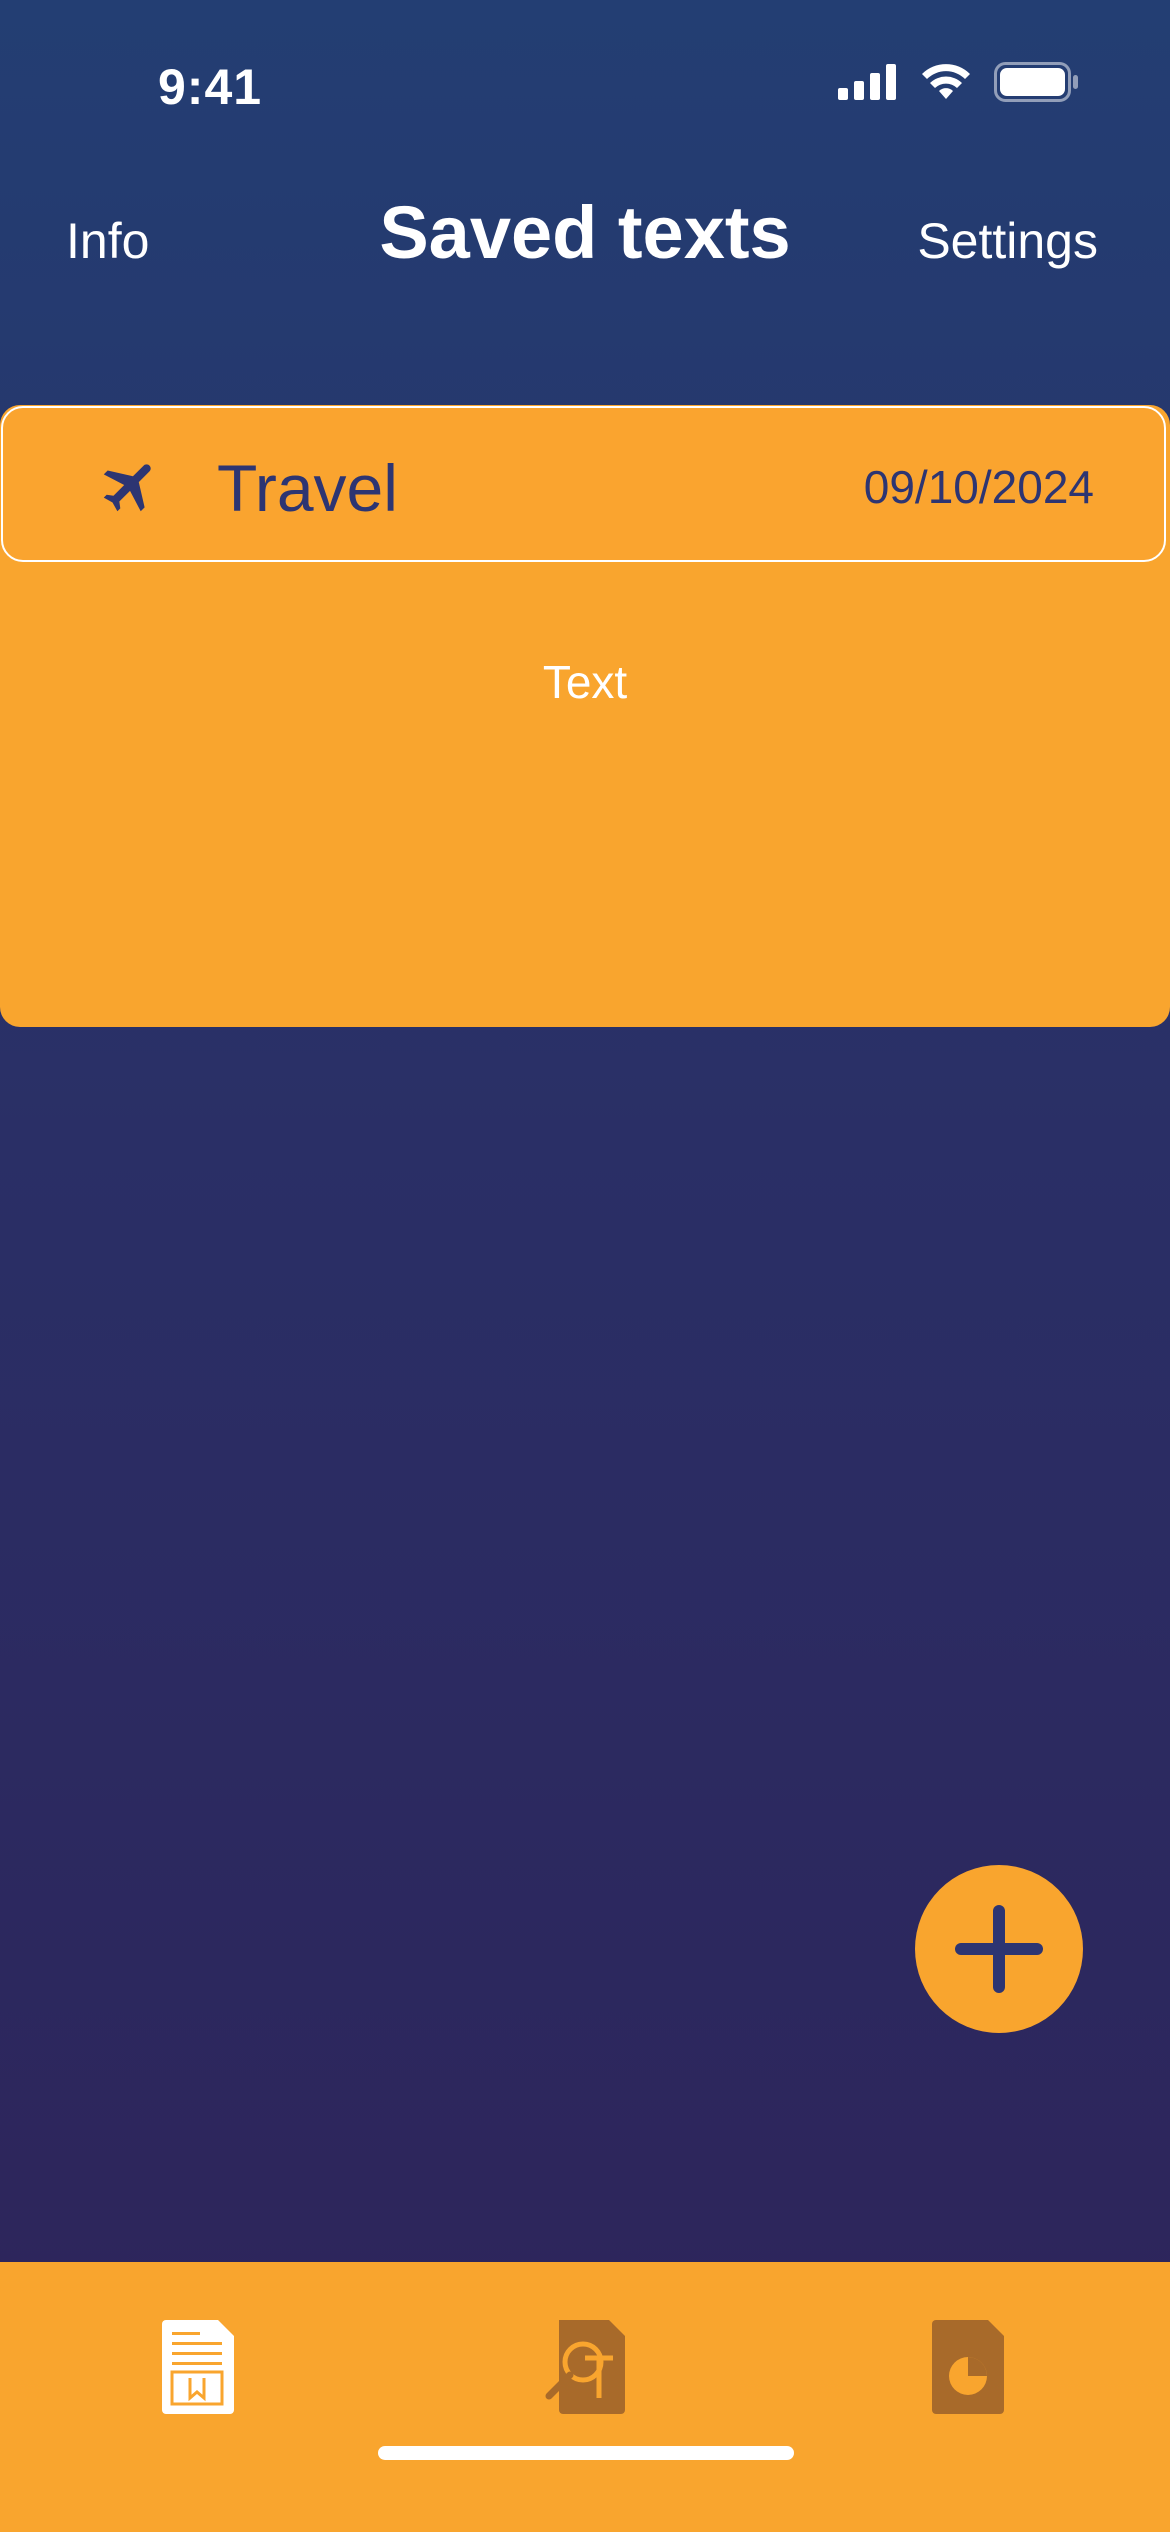 The height and width of the screenshot is (2532, 1170). I want to click on saved-text-title: Travel, so click(307, 488).